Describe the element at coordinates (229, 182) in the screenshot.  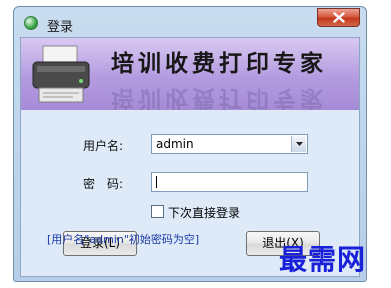
I see `password-field` at that location.